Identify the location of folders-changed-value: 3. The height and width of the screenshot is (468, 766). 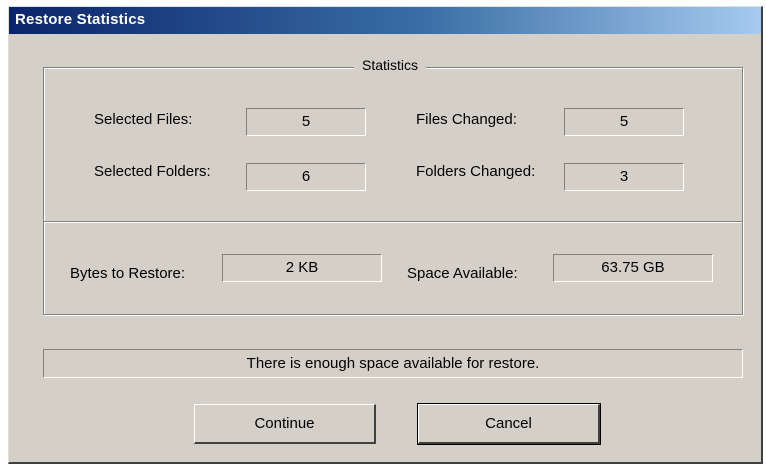
(624, 177).